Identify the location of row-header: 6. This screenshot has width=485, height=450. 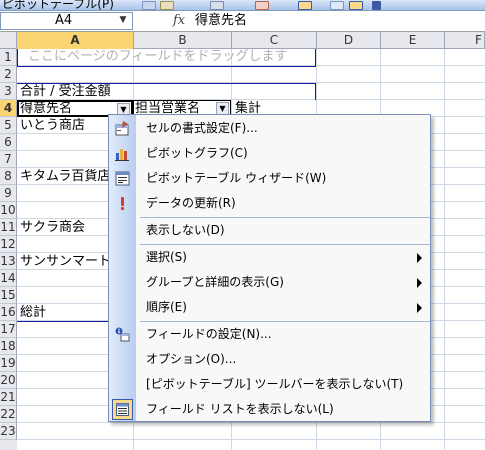
(8, 142).